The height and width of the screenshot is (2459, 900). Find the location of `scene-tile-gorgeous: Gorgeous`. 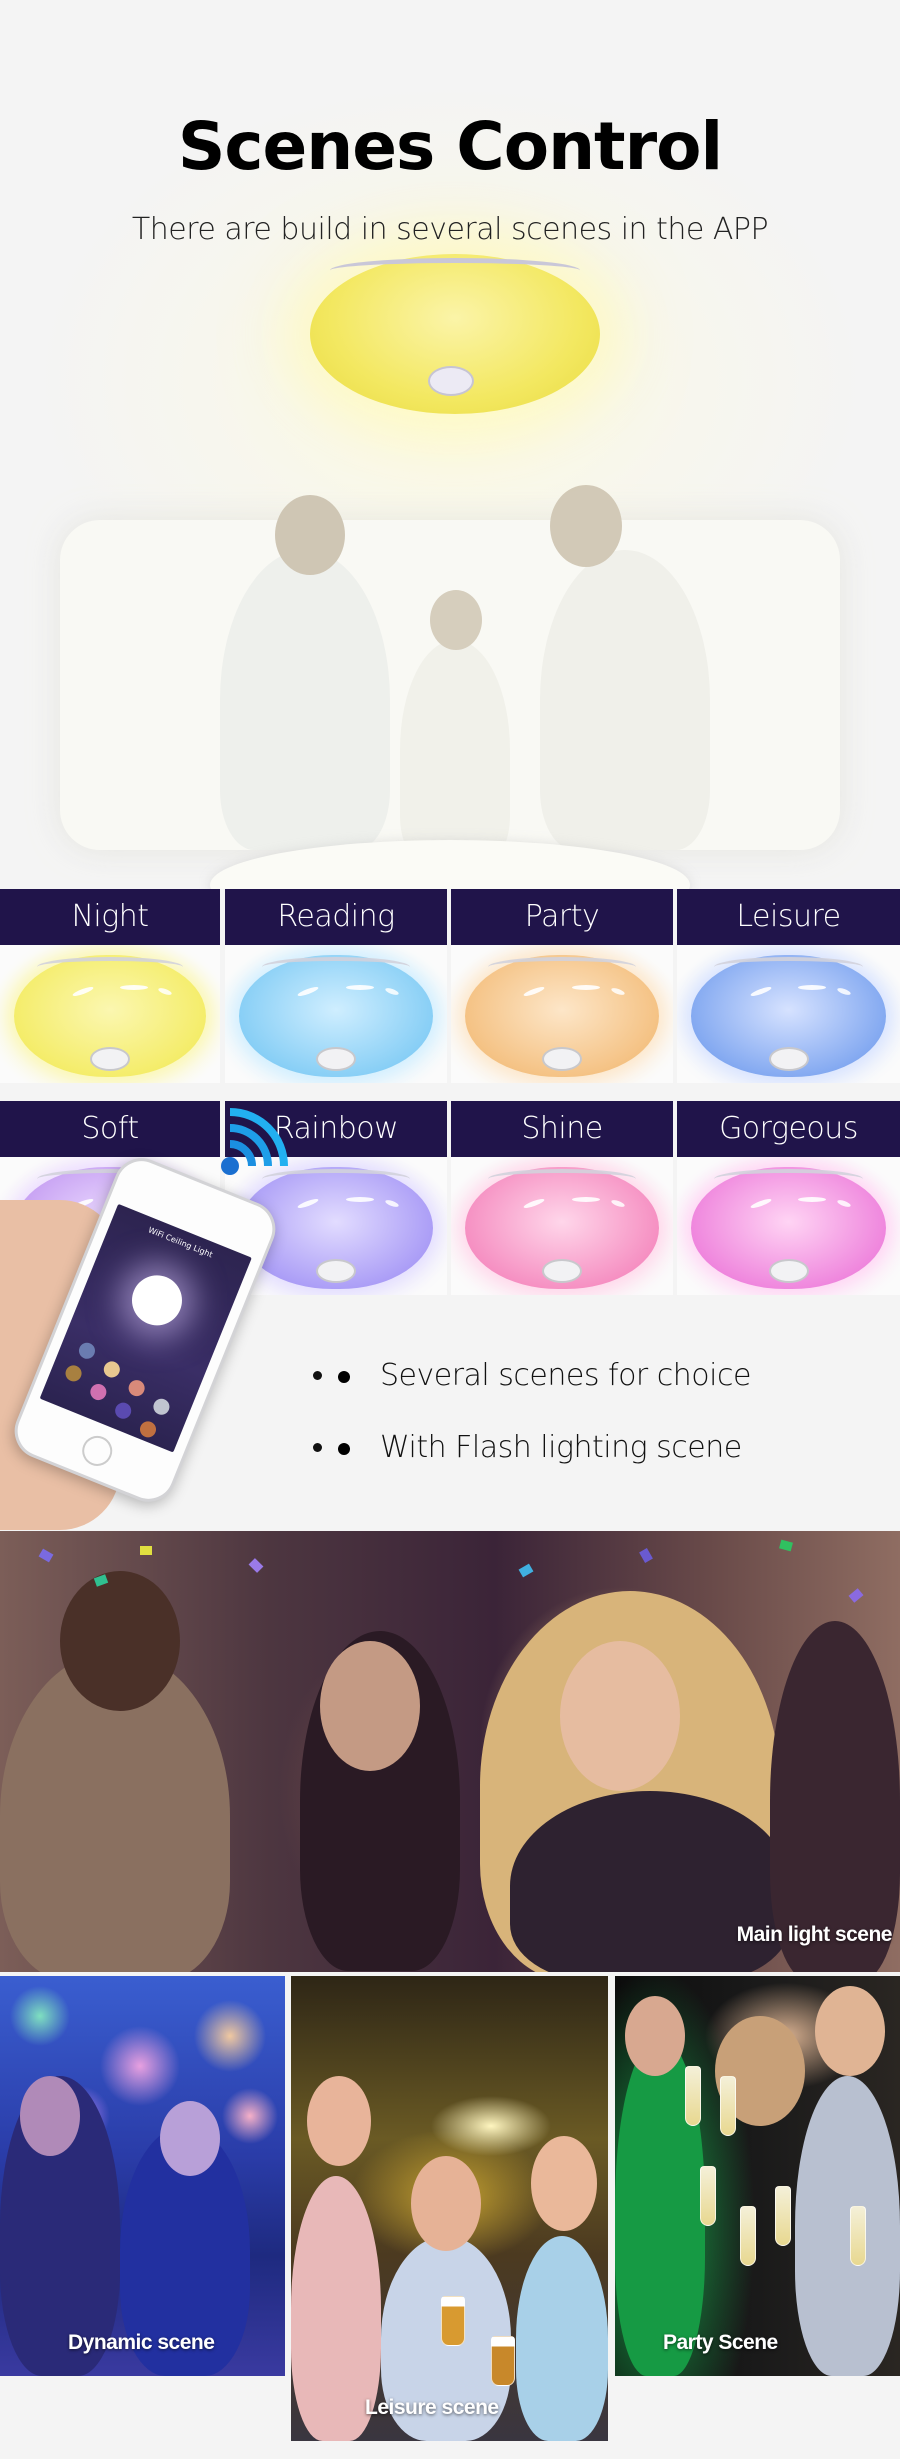

scene-tile-gorgeous: Gorgeous is located at coordinates (788, 1198).